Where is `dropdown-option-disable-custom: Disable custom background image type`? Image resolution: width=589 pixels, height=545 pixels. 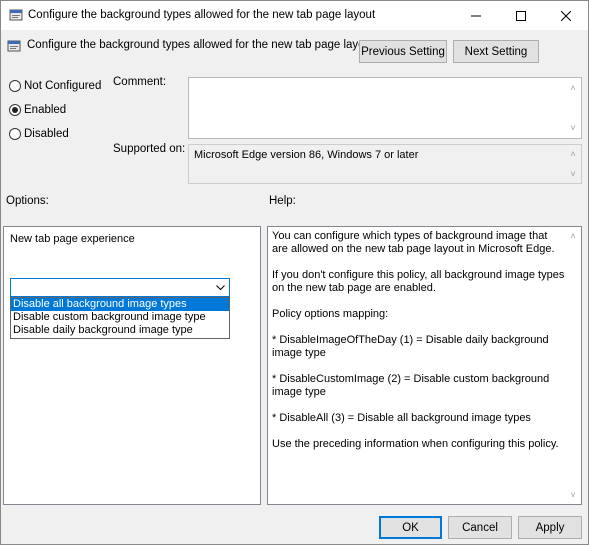 dropdown-option-disable-custom: Disable custom background image type is located at coordinates (120, 317).